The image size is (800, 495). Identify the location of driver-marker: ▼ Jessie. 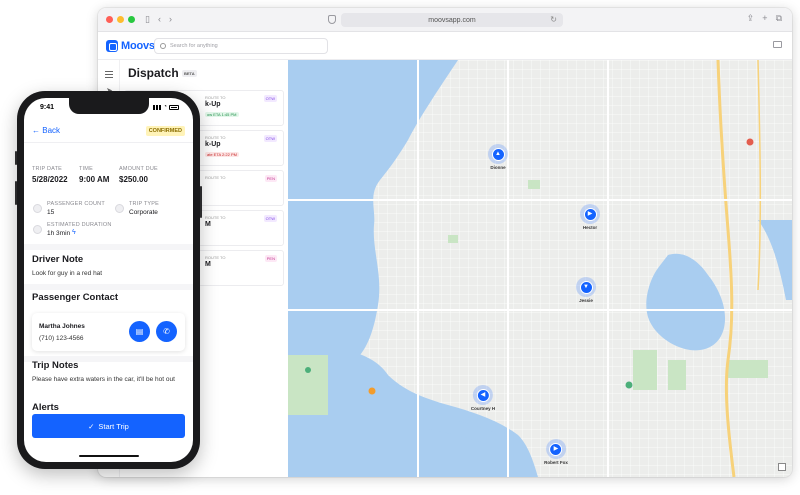
(586, 290).